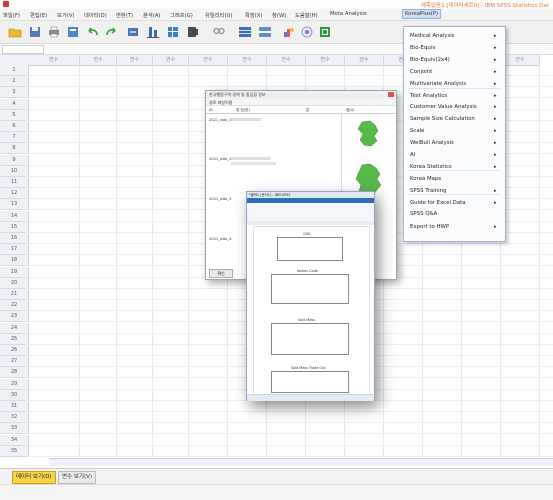  What do you see at coordinates (14, 294) in the screenshot?
I see `row-header: 21` at bounding box center [14, 294].